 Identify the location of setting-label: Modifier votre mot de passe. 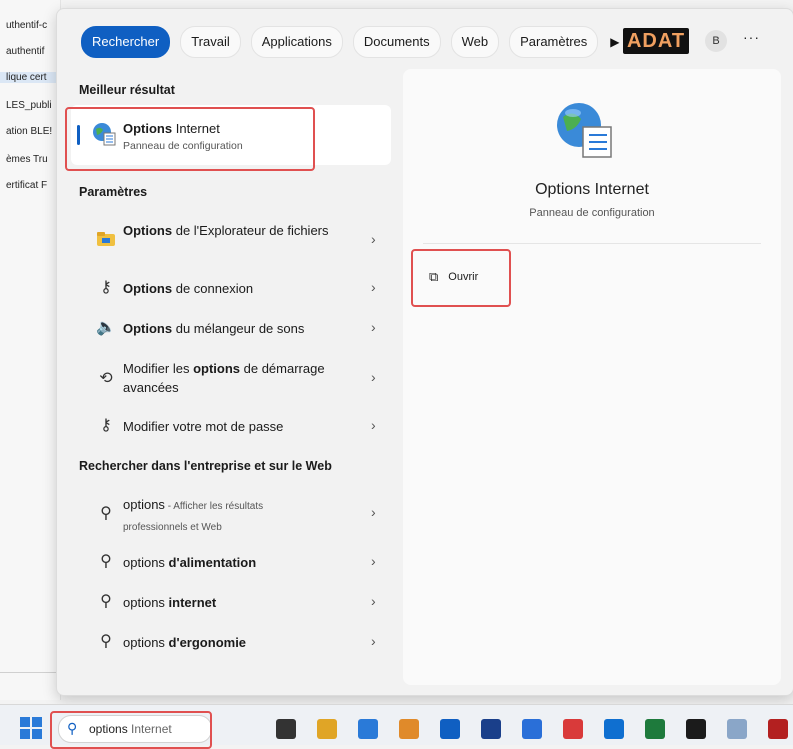
(203, 426).